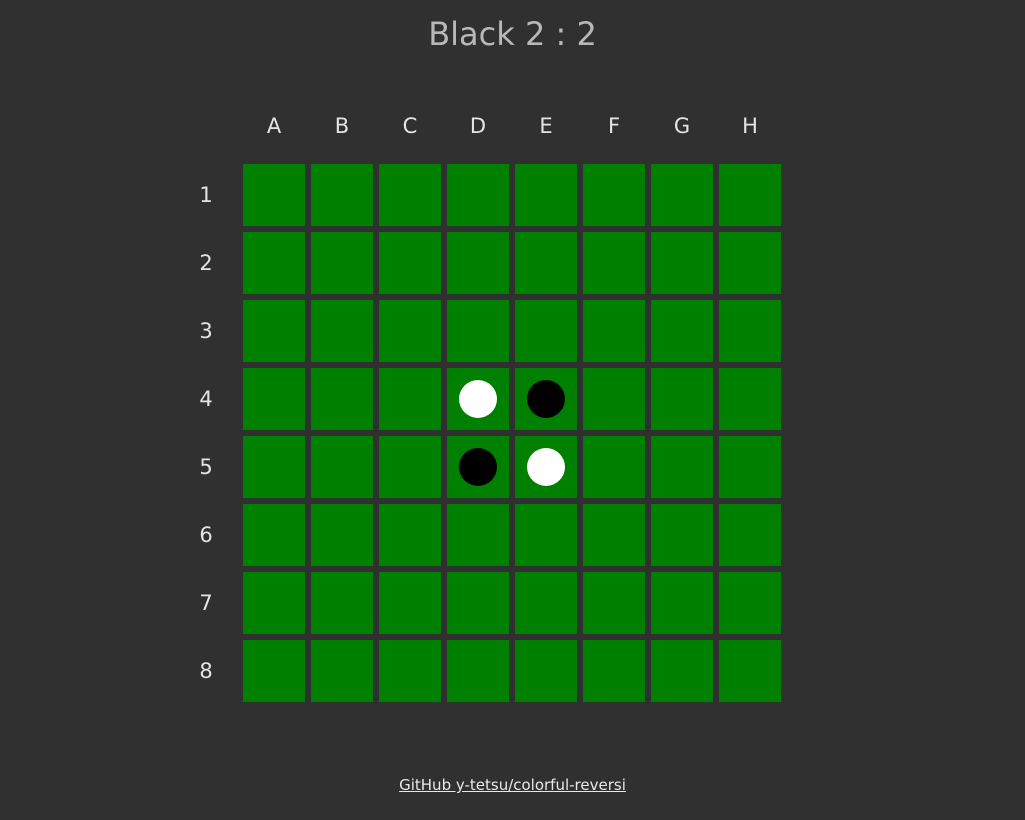 The width and height of the screenshot is (1025, 820). What do you see at coordinates (682, 126) in the screenshot?
I see `column-label-g: G` at bounding box center [682, 126].